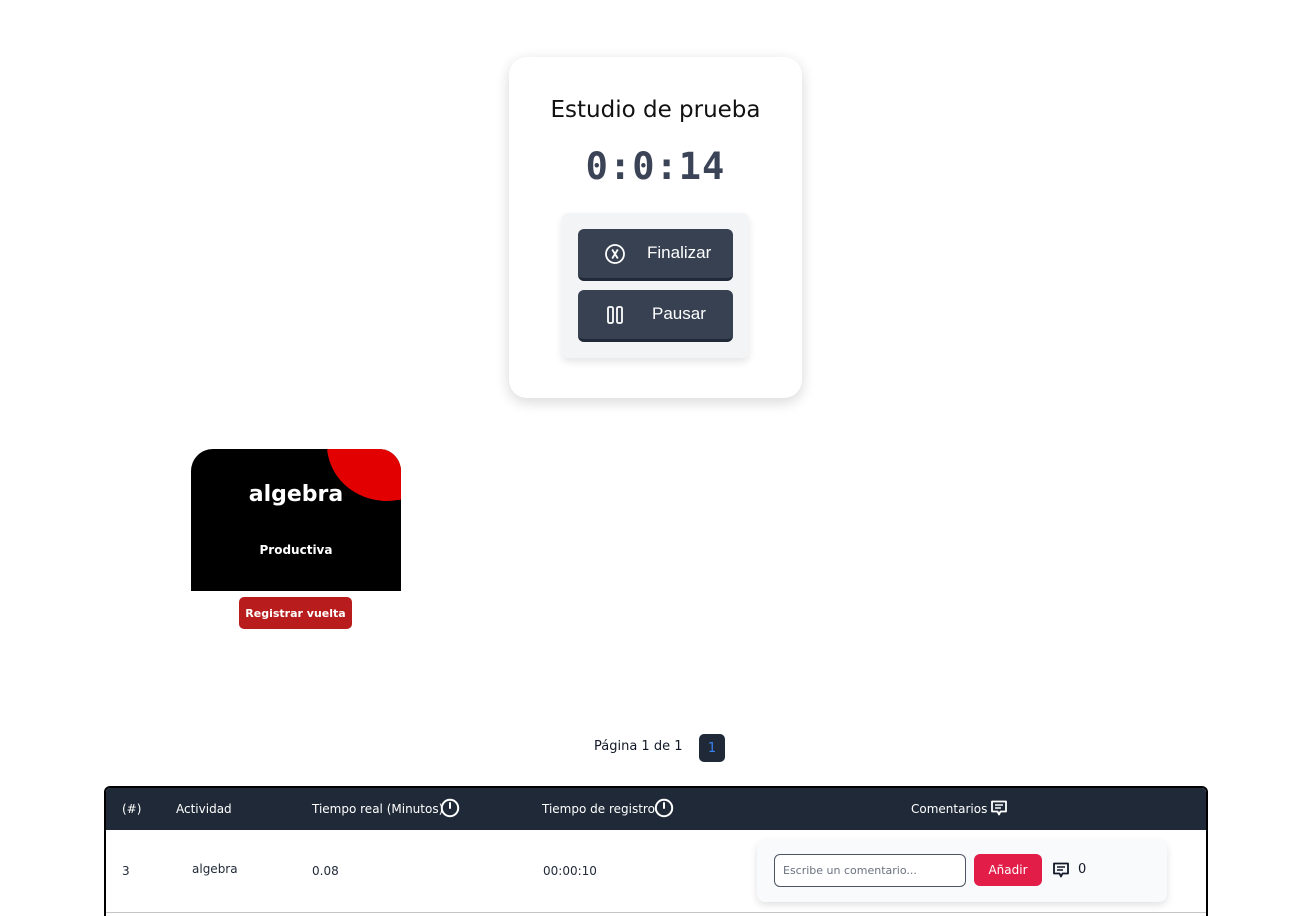  Describe the element at coordinates (679, 313) in the screenshot. I see `pause-label: Pausar` at that location.